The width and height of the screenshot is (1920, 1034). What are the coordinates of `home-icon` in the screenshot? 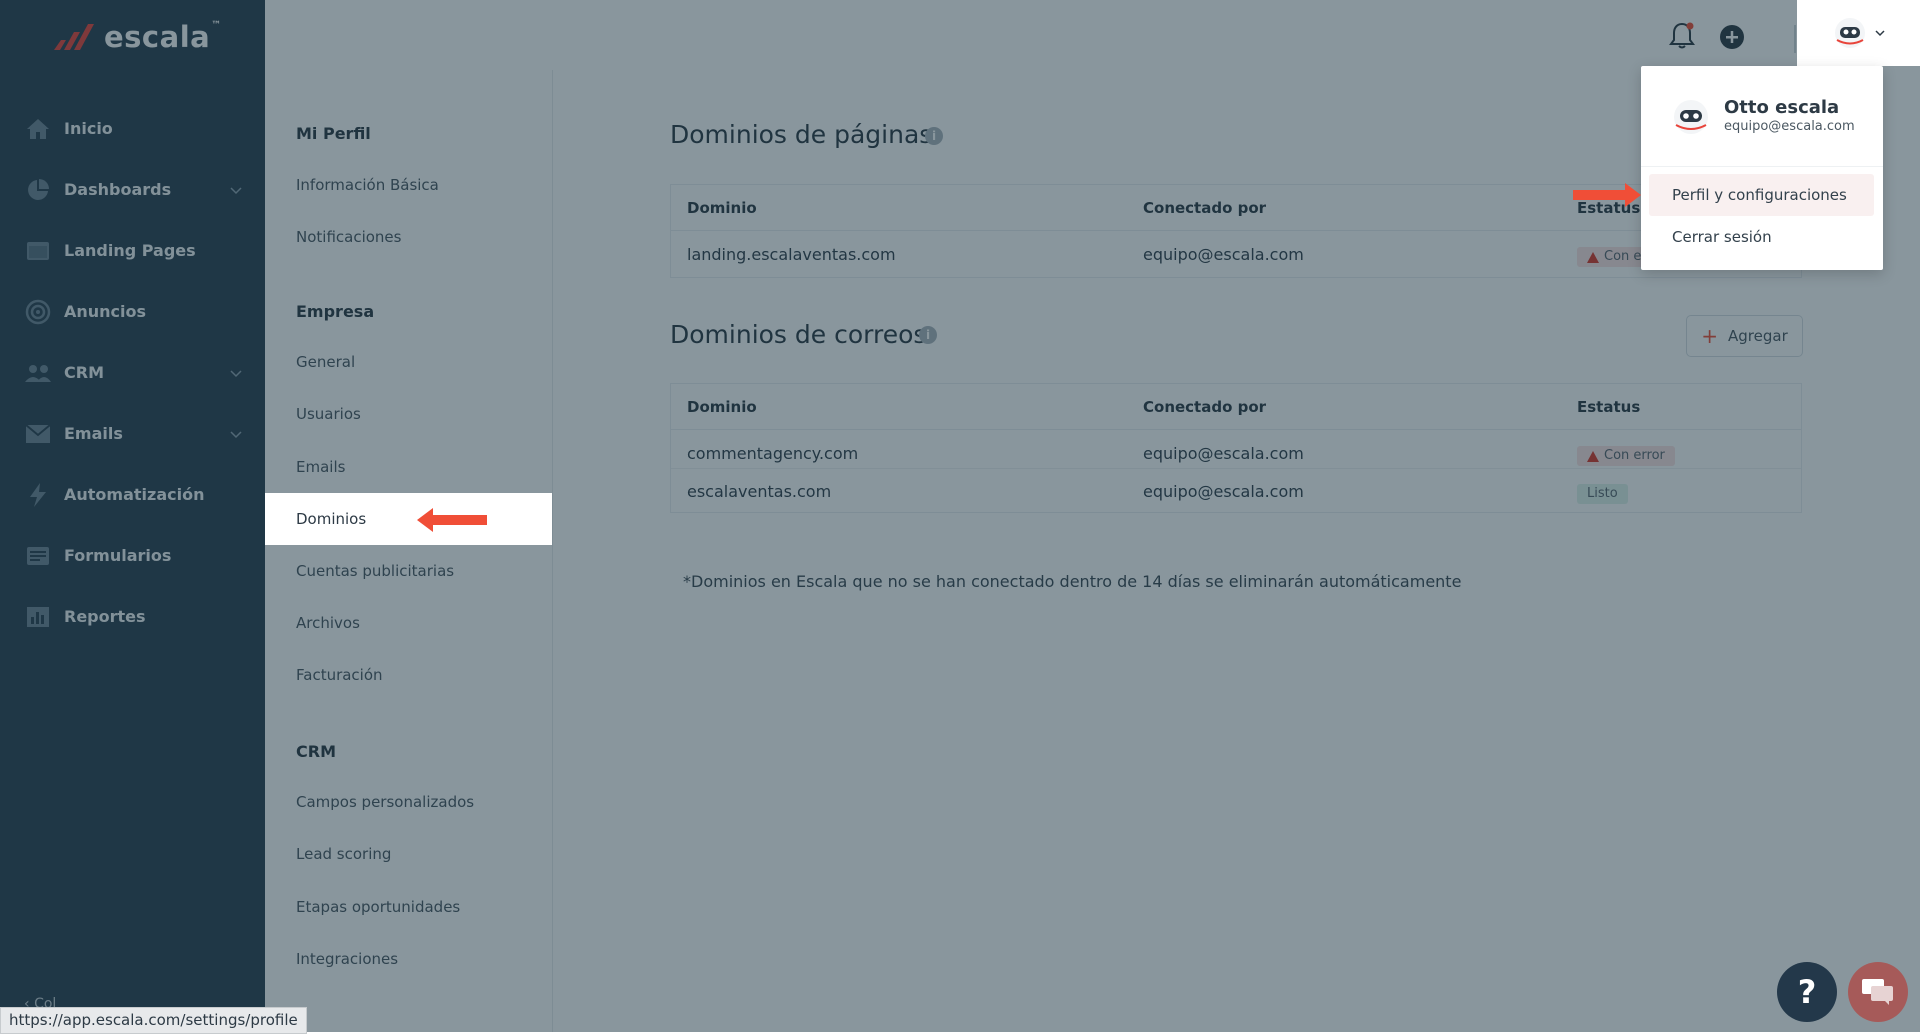 It's located at (38, 129).